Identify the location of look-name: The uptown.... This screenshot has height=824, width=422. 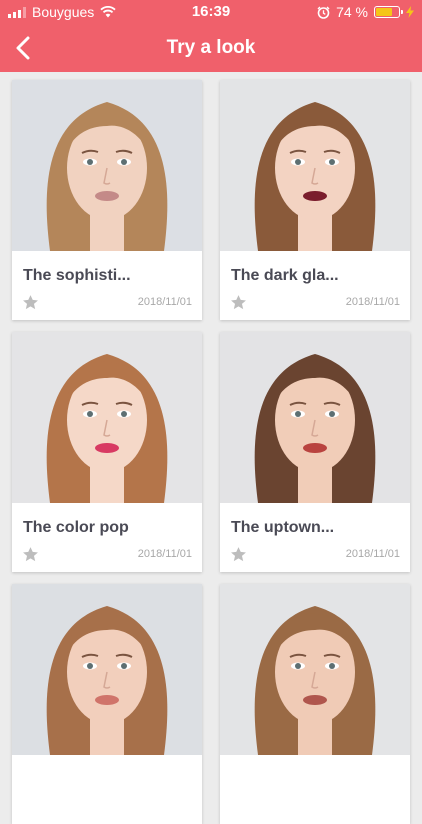
(283, 527).